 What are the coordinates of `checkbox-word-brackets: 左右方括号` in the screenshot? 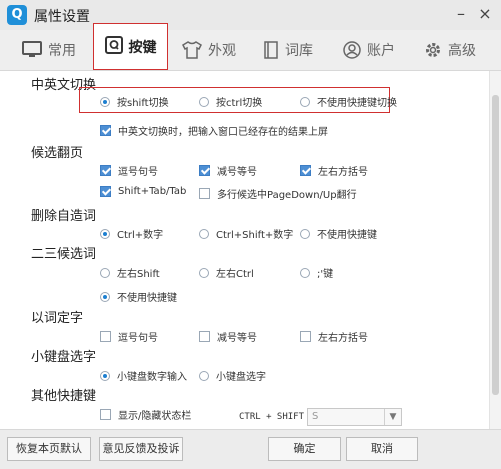 It's located at (334, 336).